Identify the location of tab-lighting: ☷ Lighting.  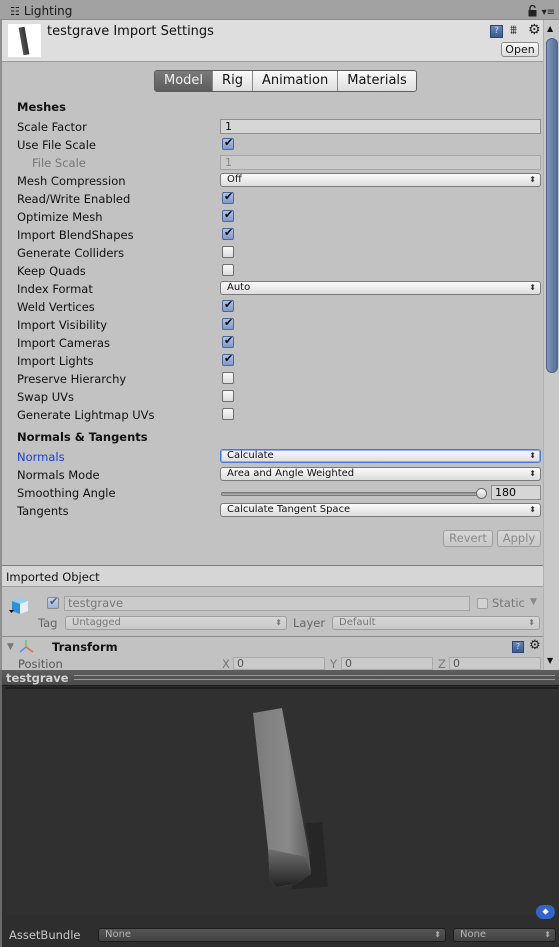
(50, 11).